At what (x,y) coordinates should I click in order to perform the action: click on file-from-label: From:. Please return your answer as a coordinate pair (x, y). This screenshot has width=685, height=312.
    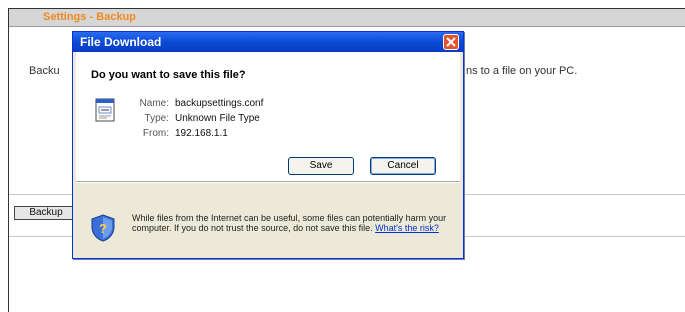
    Looking at the image, I should click on (155, 133).